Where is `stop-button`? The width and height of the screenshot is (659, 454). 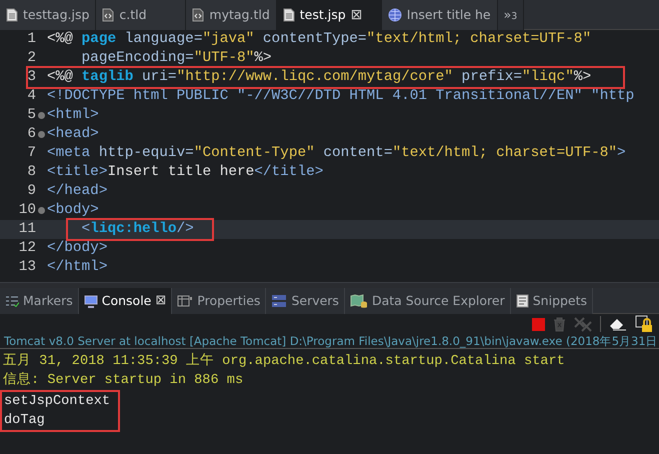 stop-button is located at coordinates (538, 324).